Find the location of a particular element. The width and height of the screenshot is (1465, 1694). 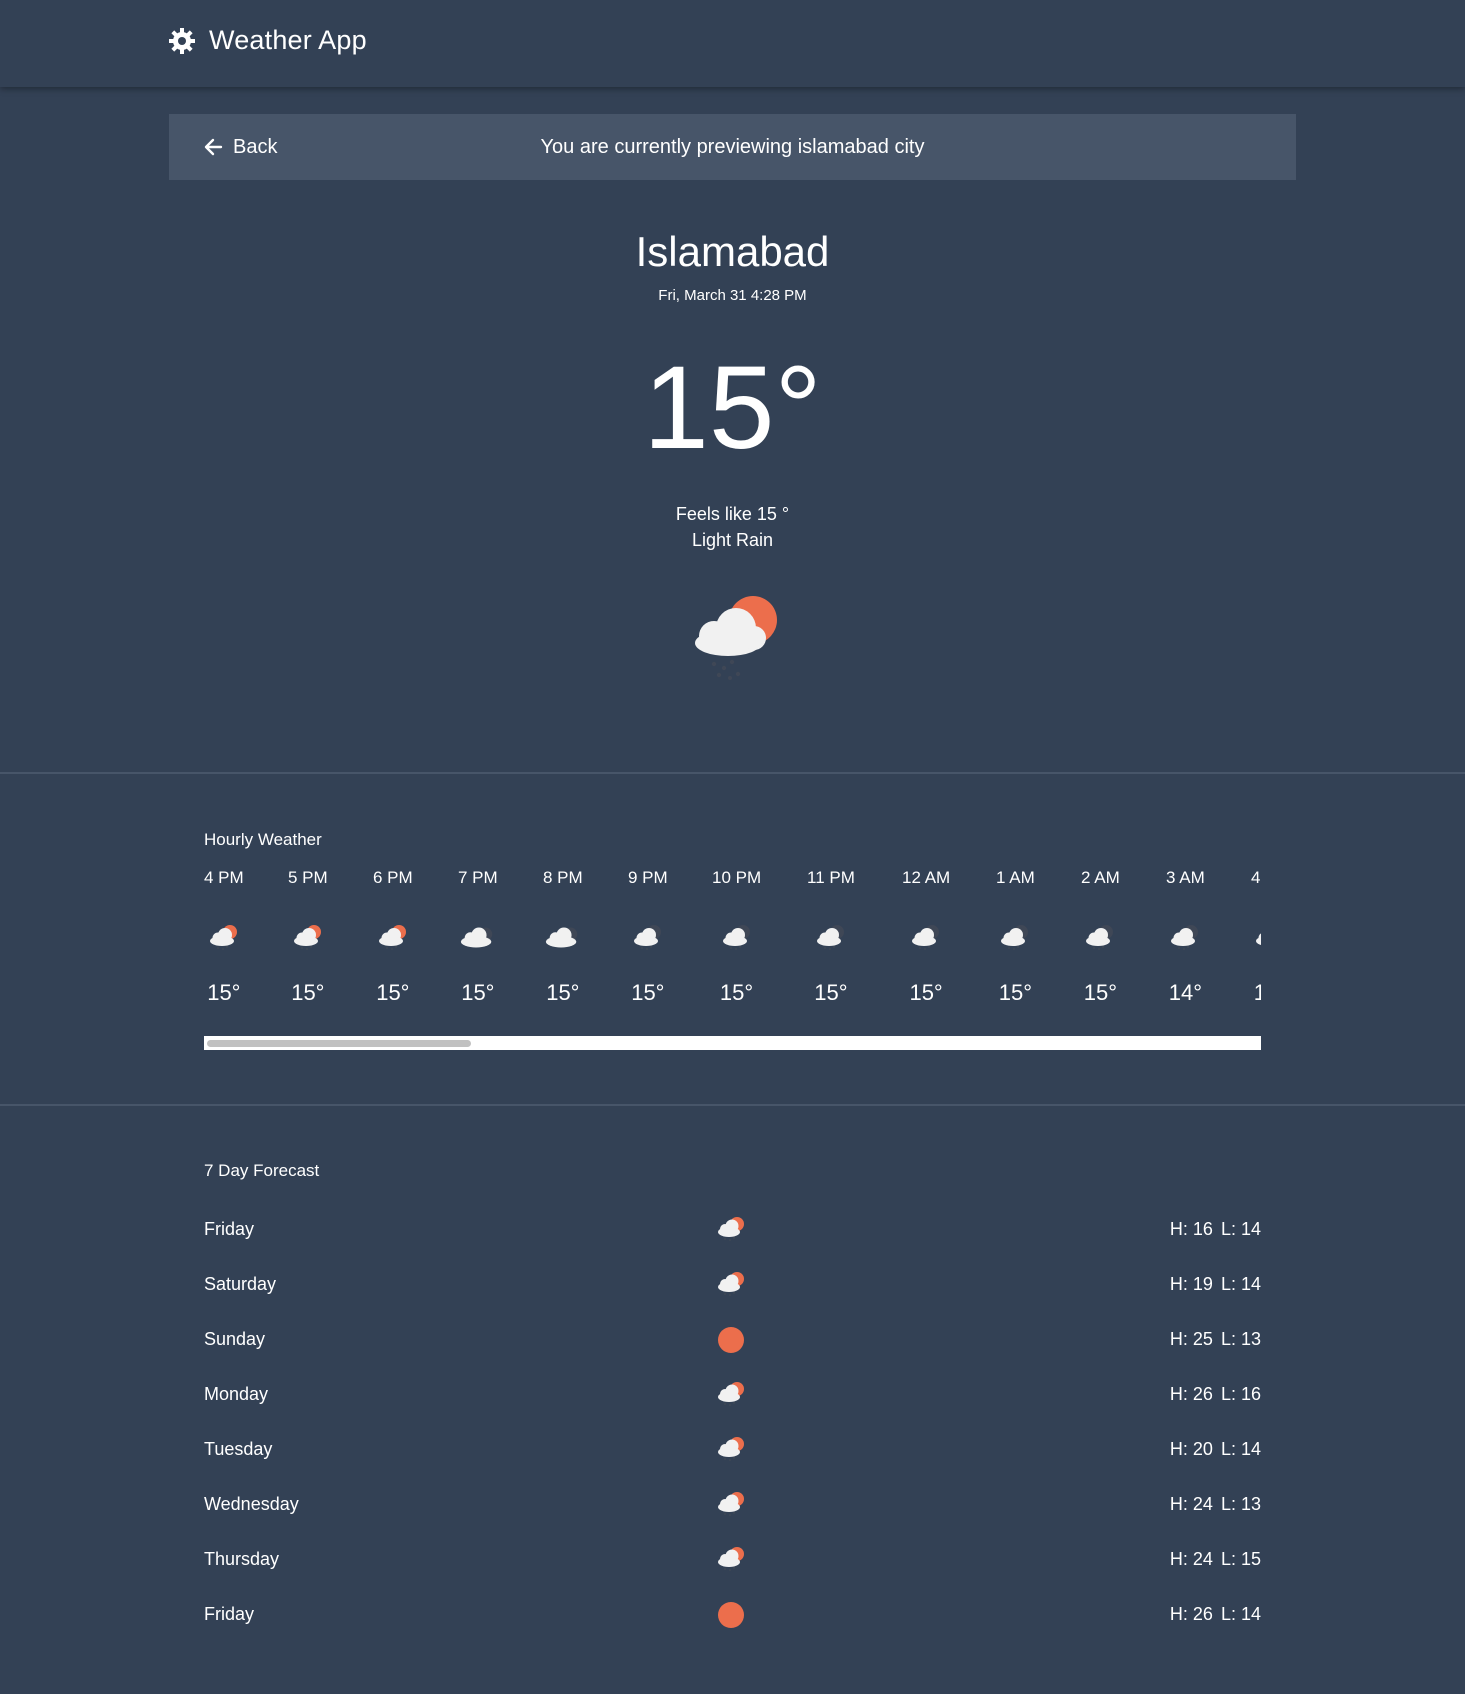

hourly-item: 4 PM 15° is located at coordinates (224, 937).